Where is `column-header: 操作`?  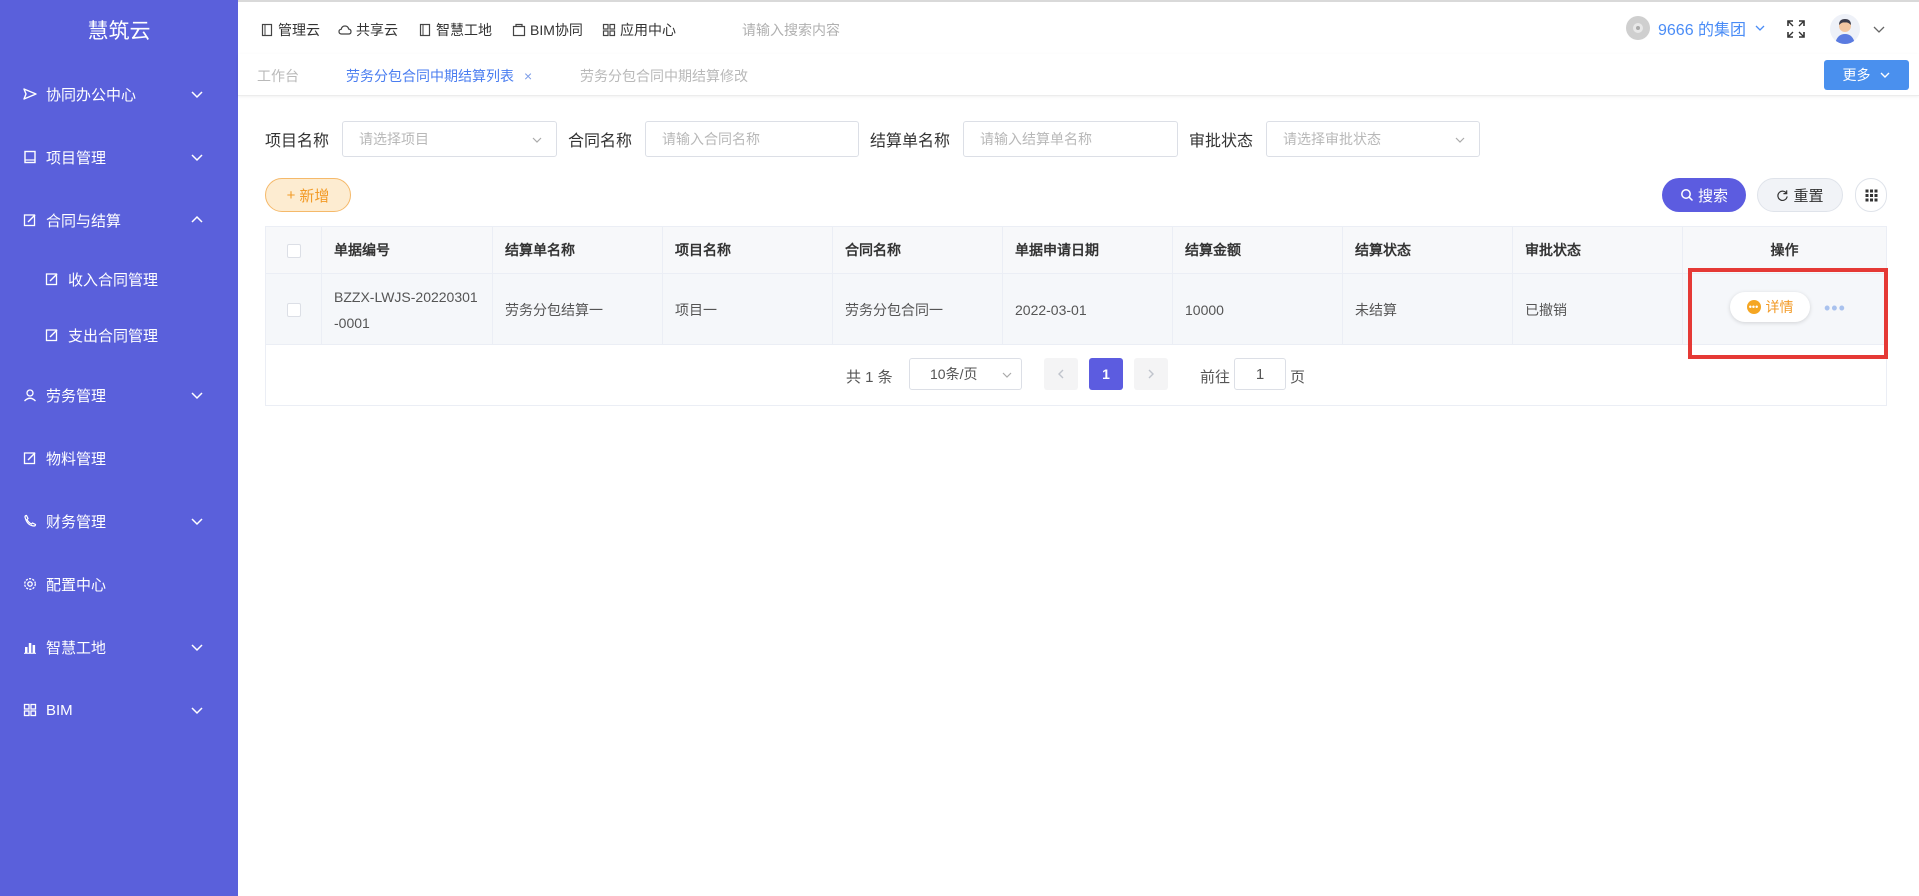 column-header: 操作 is located at coordinates (1784, 250).